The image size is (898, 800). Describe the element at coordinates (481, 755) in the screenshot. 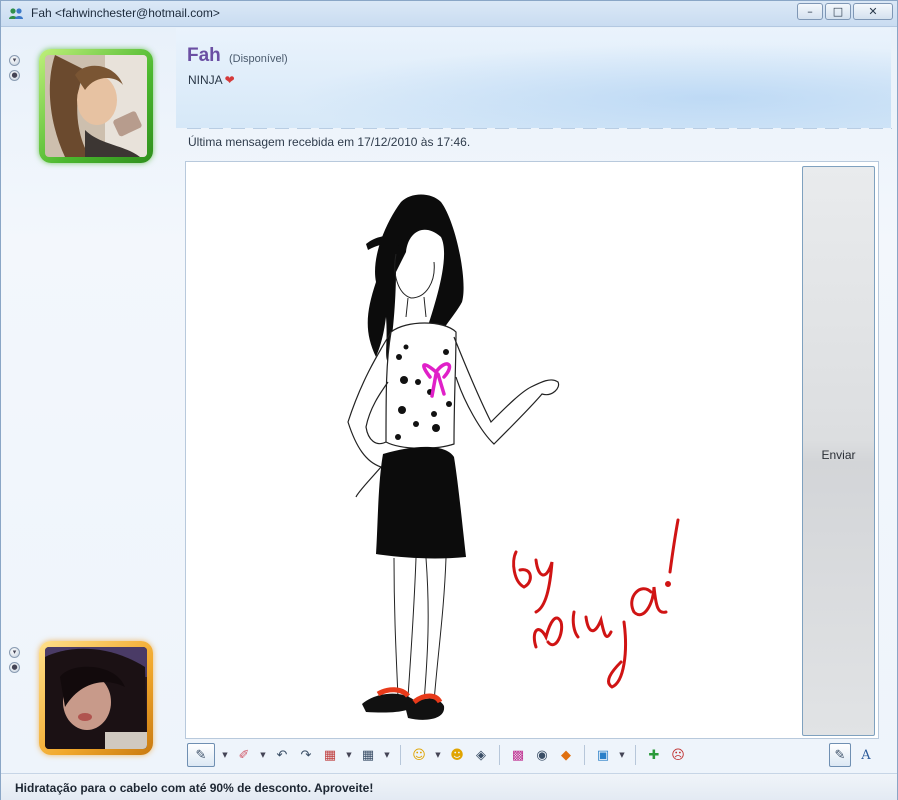

I see `nudge-icon: ◈` at that location.